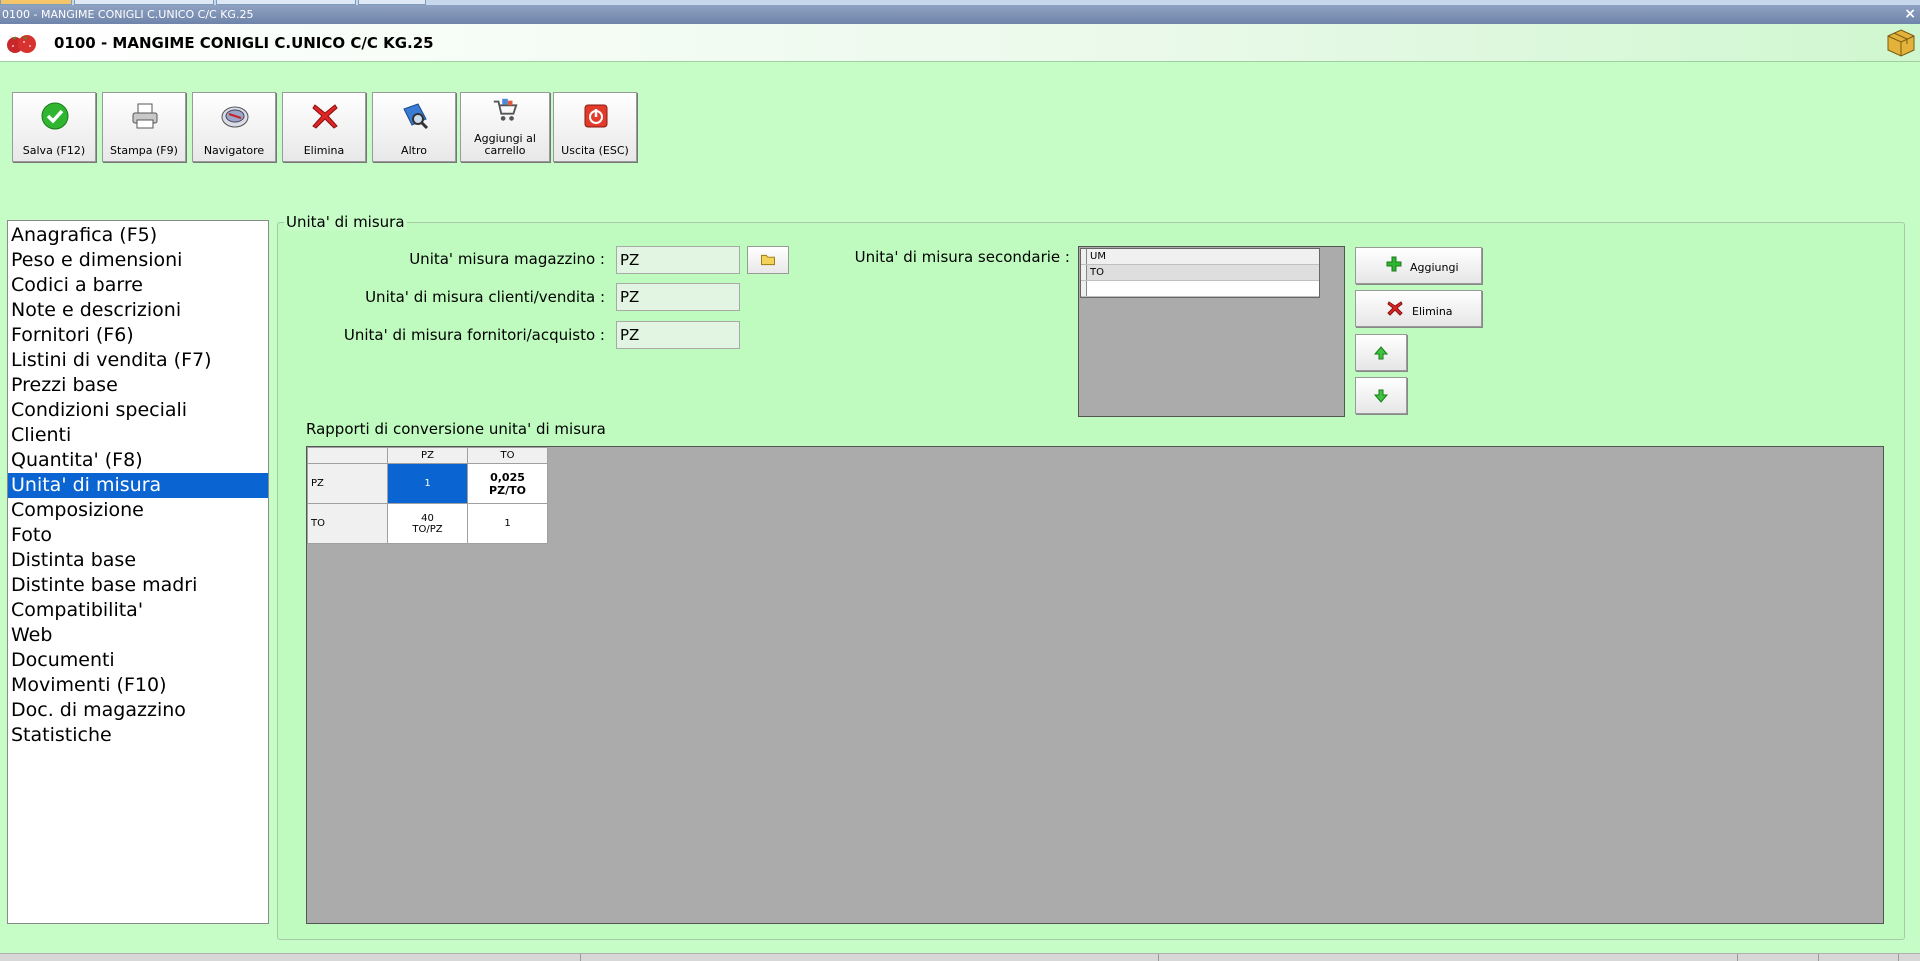  I want to click on save-button-label: Salva (F12), so click(54, 150).